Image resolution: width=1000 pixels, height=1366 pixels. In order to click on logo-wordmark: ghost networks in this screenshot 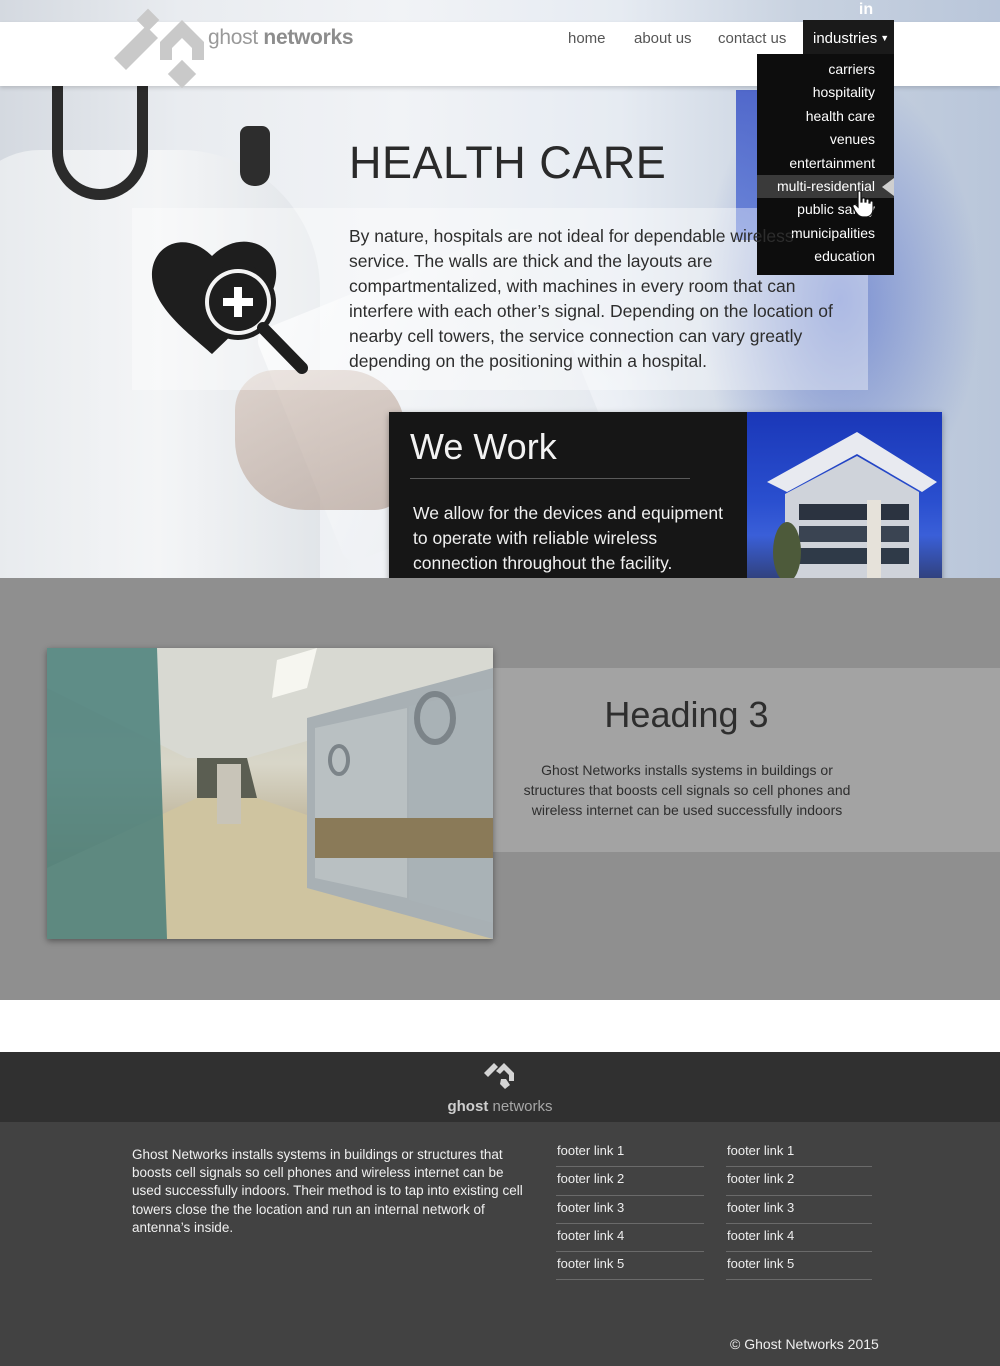, I will do `click(281, 38)`.